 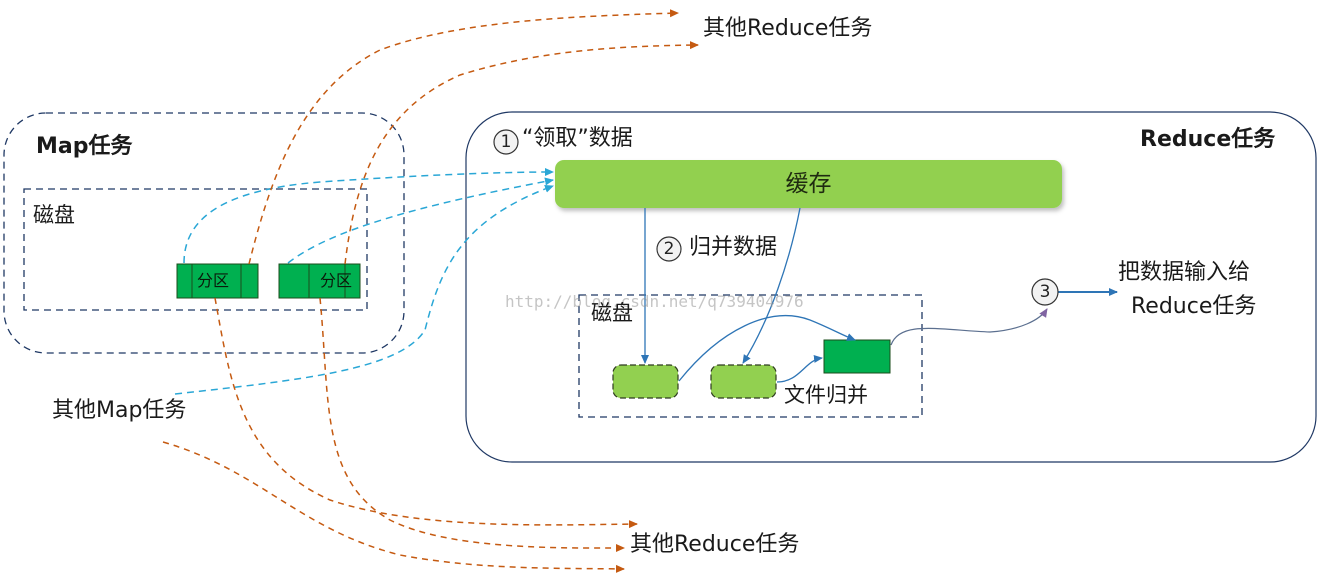 What do you see at coordinates (808, 184) in the screenshot?
I see `cache-label: 缓存` at bounding box center [808, 184].